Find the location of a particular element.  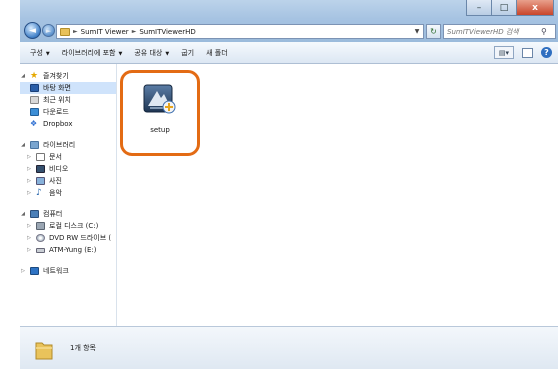

nav-item-dvd-drive: ▷ DVD RW 드라이브 ( is located at coordinates (68, 238).